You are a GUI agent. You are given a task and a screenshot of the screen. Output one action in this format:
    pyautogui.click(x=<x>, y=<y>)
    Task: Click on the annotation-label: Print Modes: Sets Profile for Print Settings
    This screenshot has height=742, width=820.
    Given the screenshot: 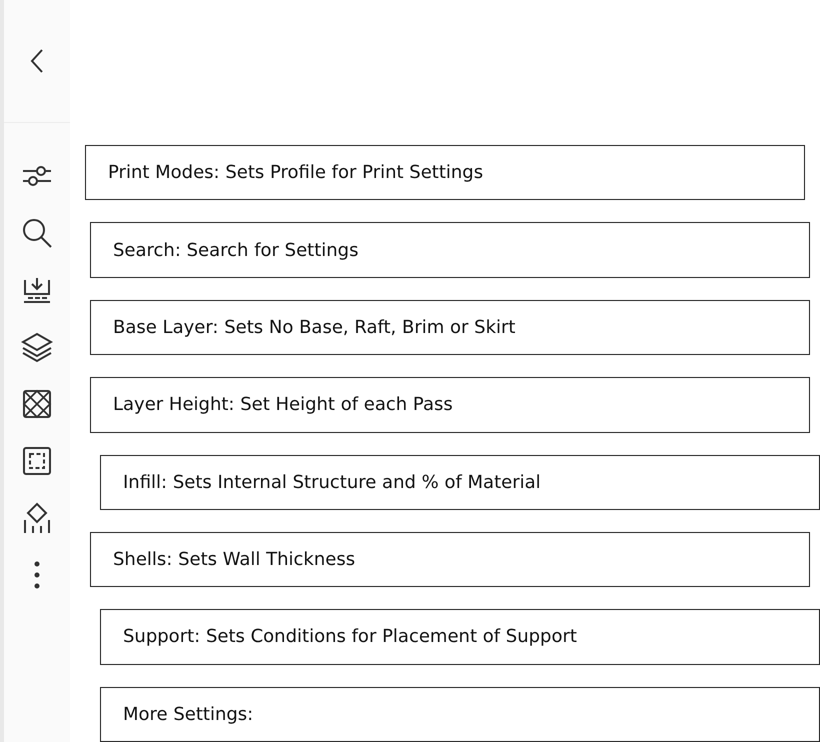 What is the action you would take?
    pyautogui.click(x=445, y=172)
    